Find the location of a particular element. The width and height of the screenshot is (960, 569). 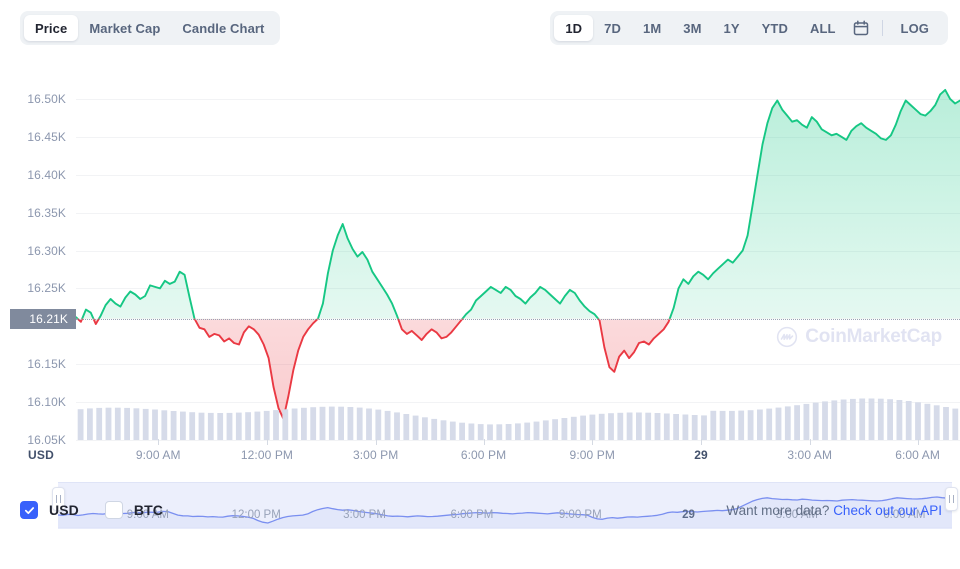

range-1m: 1M is located at coordinates (652, 28).